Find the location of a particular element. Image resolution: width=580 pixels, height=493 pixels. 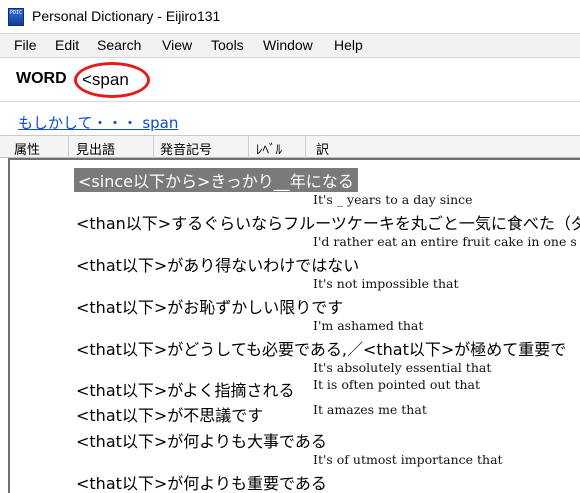

menu-help: Help is located at coordinates (348, 45).